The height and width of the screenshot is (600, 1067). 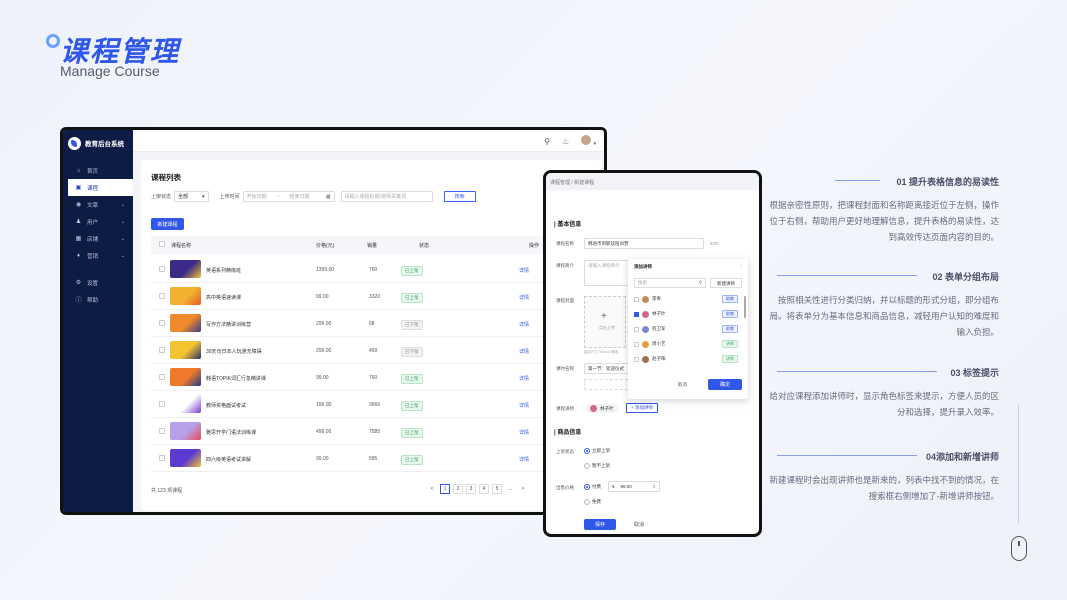 I want to click on sidebar-item-3: ♟ 用户 ⌄, so click(x=98, y=221).